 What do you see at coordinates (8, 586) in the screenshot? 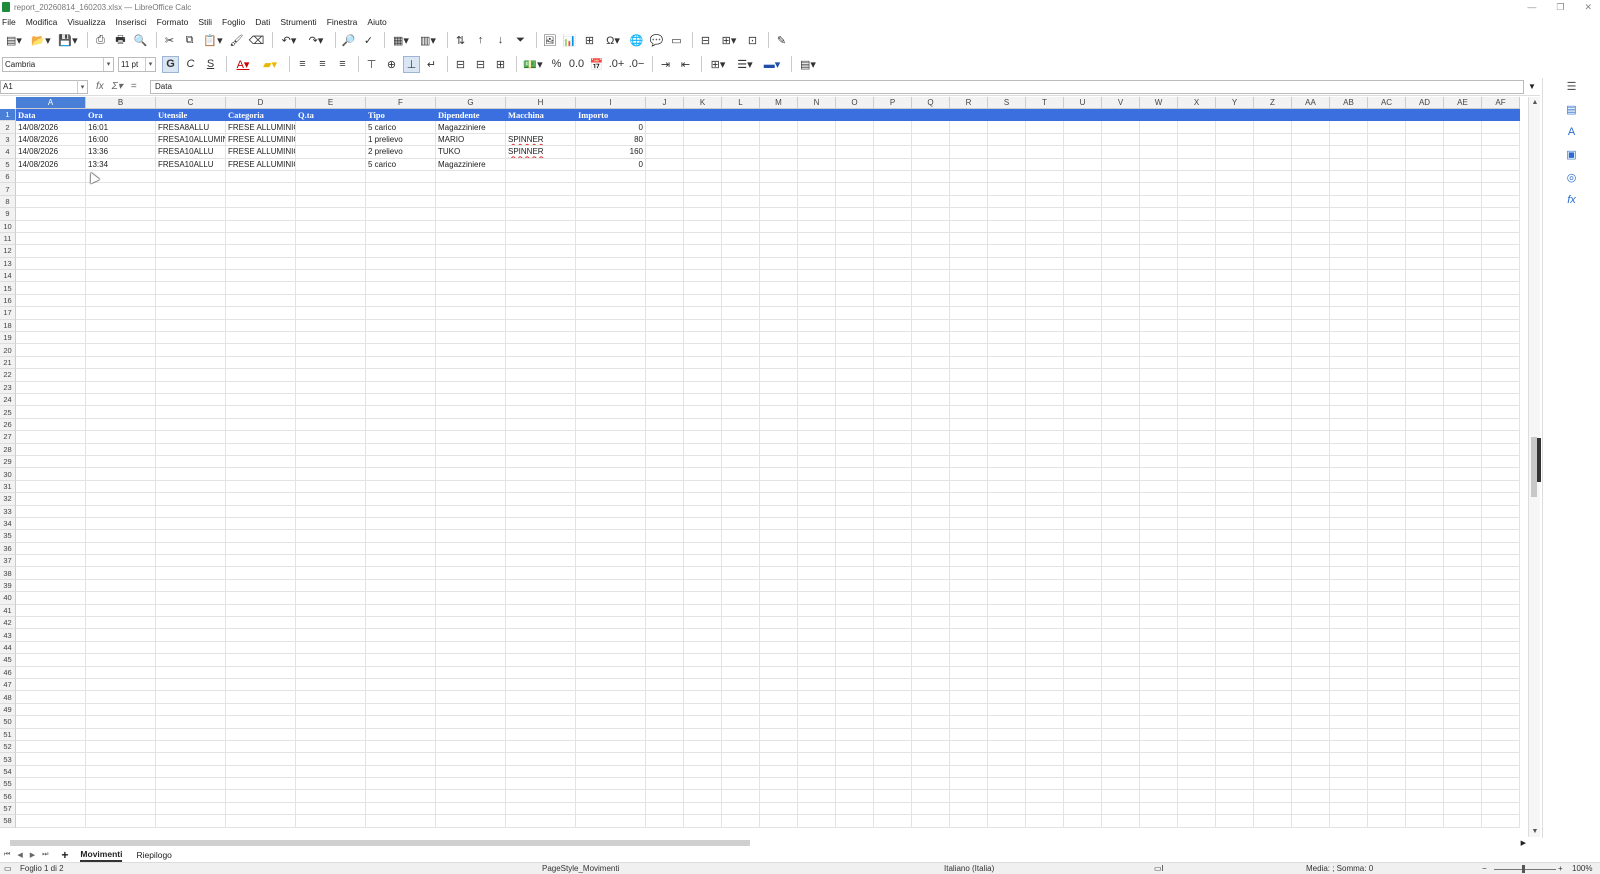
I see `row-header: 39` at bounding box center [8, 586].